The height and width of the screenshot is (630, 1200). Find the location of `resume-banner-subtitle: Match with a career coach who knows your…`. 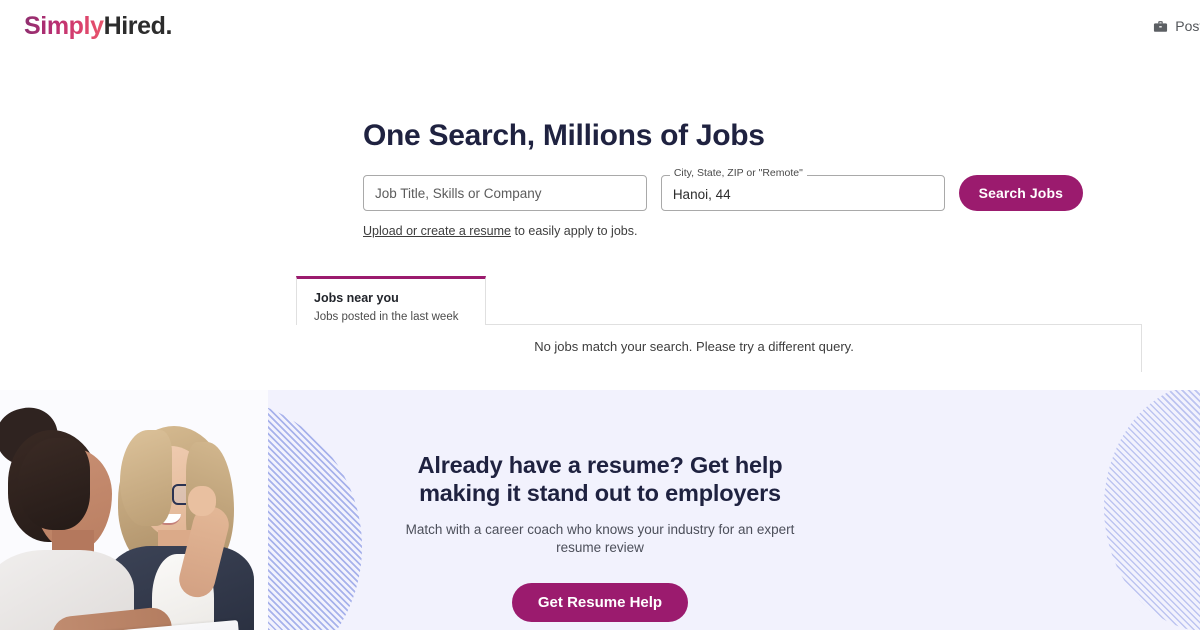

resume-banner-subtitle: Match with a career coach who knows your… is located at coordinates (600, 539).